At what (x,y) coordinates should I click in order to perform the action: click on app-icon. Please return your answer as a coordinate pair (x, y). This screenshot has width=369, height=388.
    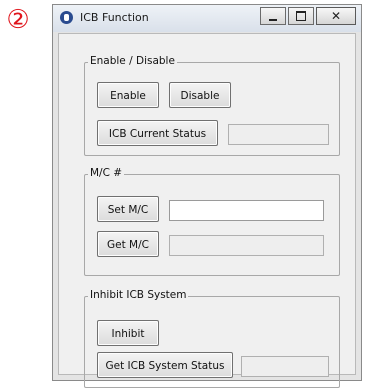
    Looking at the image, I should click on (66, 17).